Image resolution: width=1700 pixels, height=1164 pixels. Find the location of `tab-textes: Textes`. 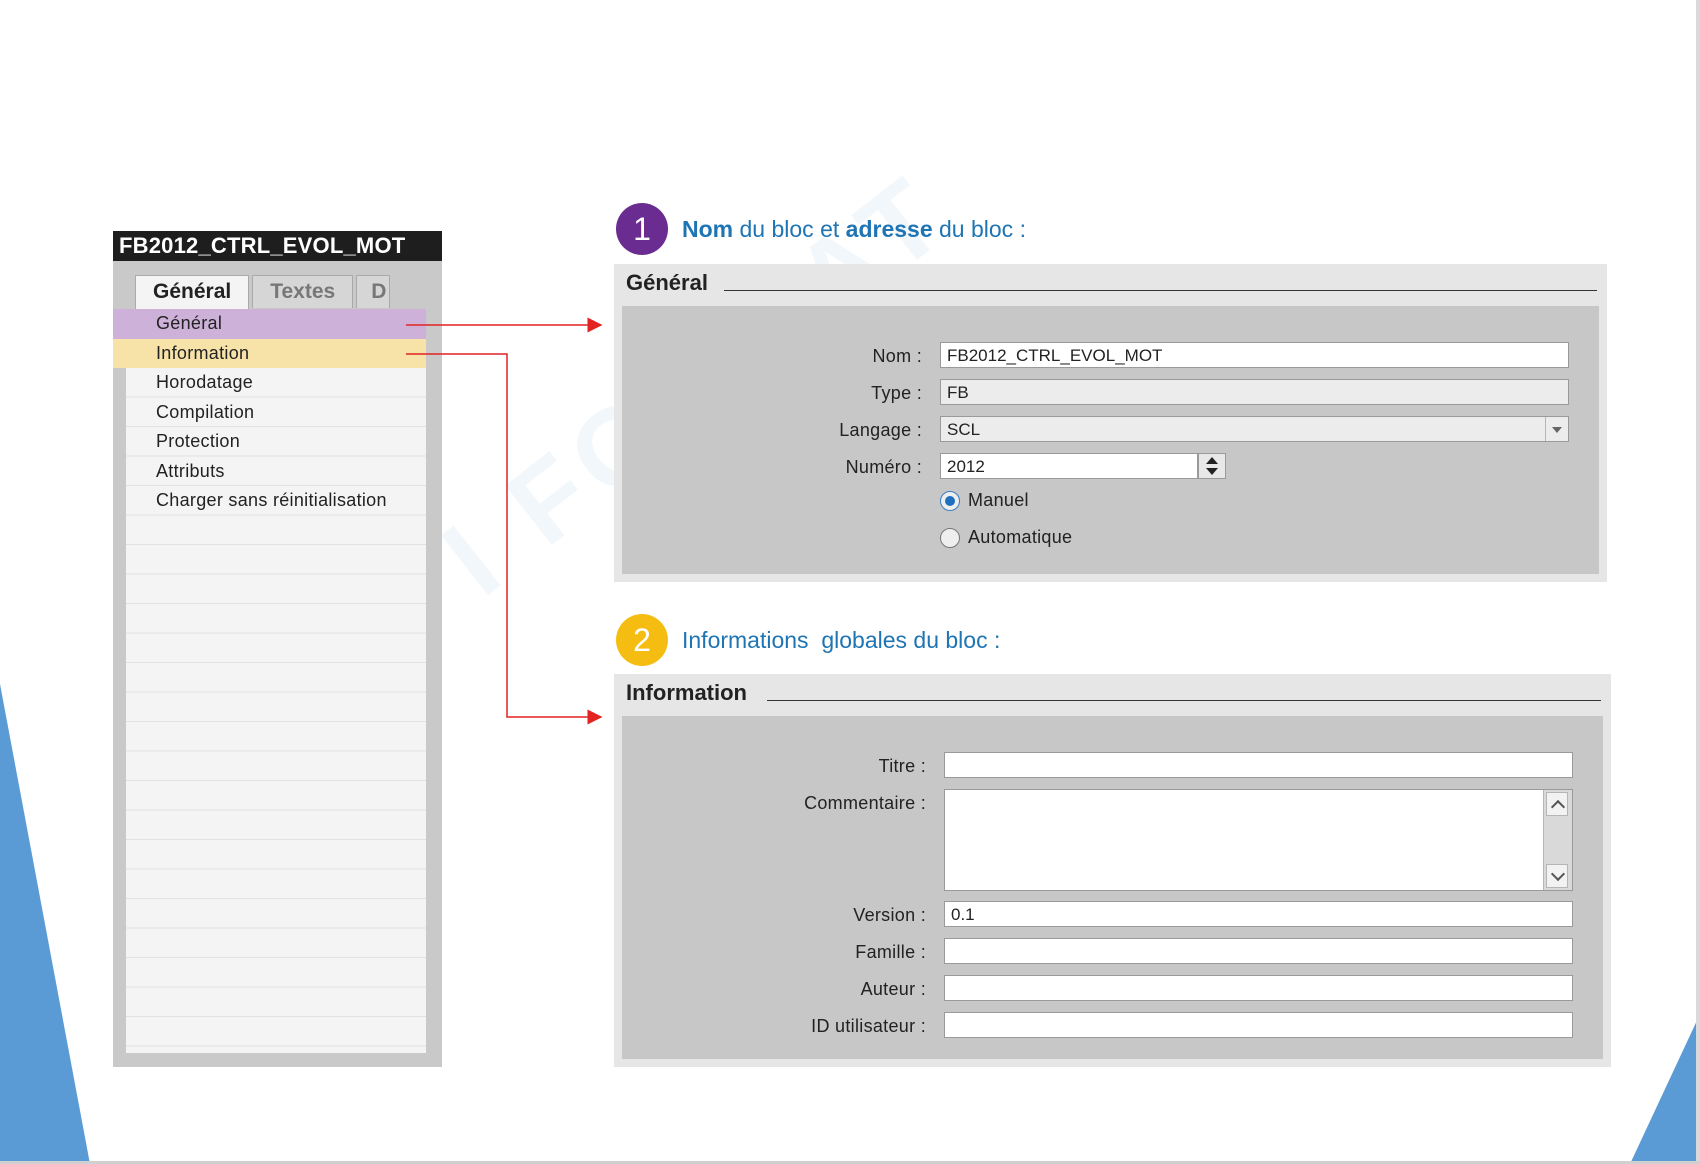

tab-textes: Textes is located at coordinates (303, 291).